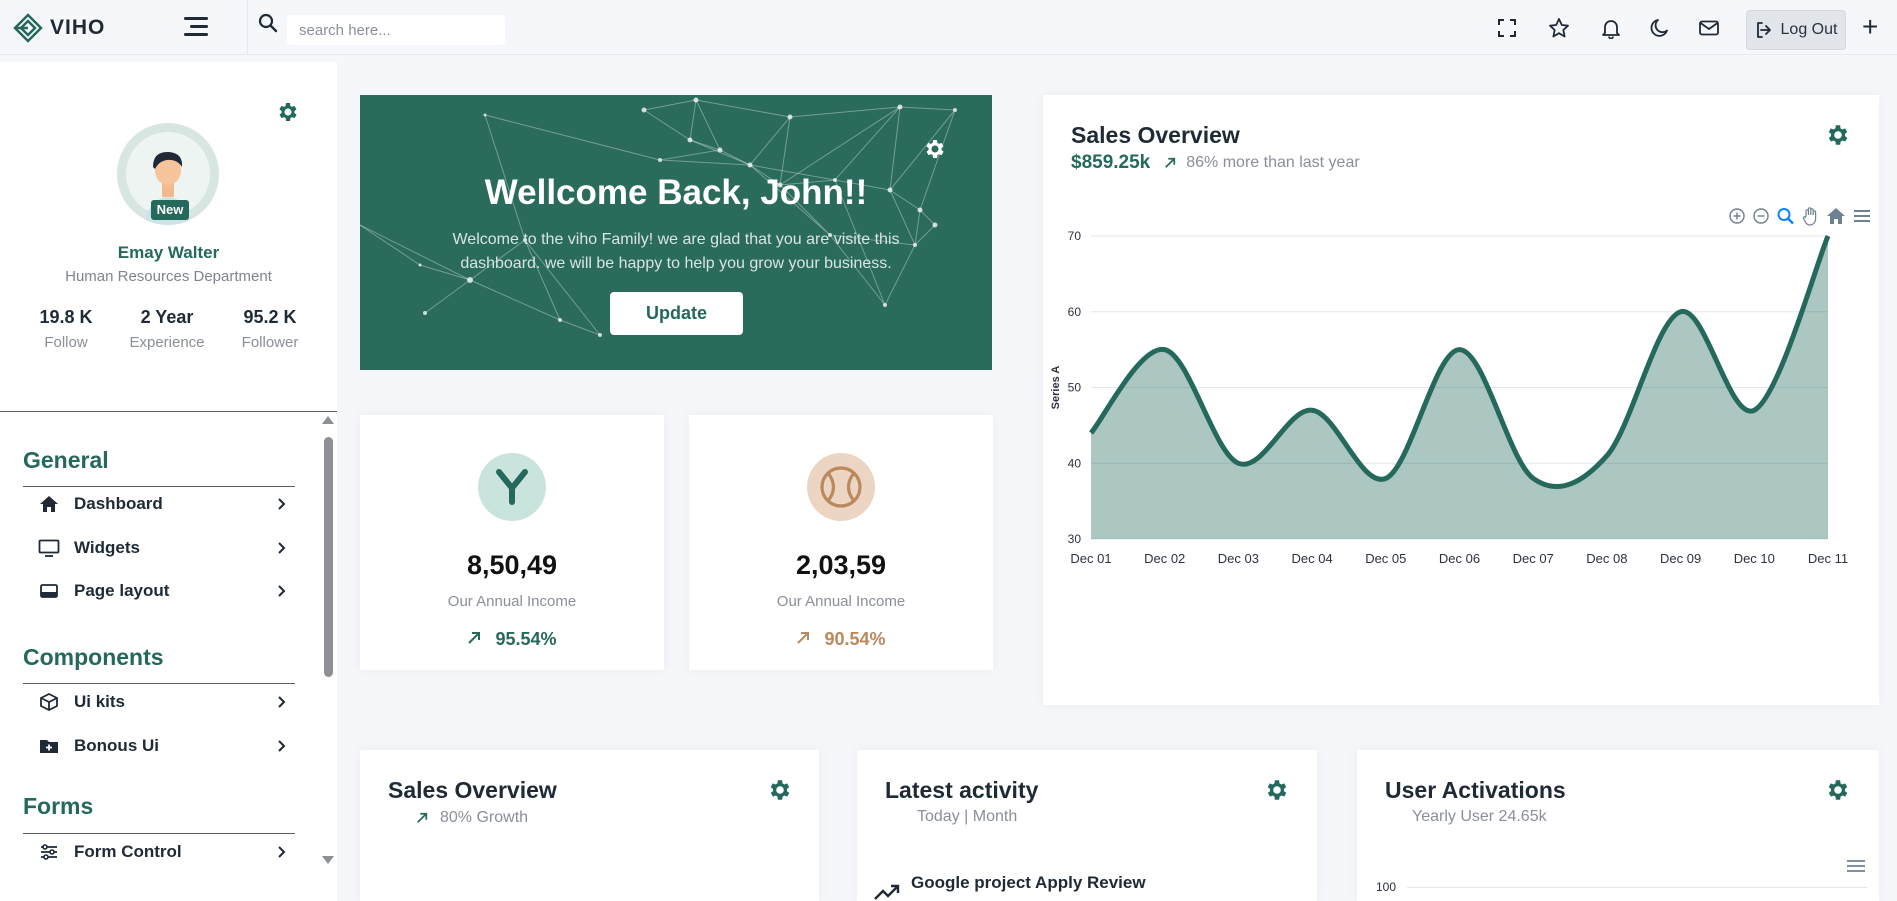  Describe the element at coordinates (107, 547) in the screenshot. I see `sidebar-item-label: Widgets` at that location.